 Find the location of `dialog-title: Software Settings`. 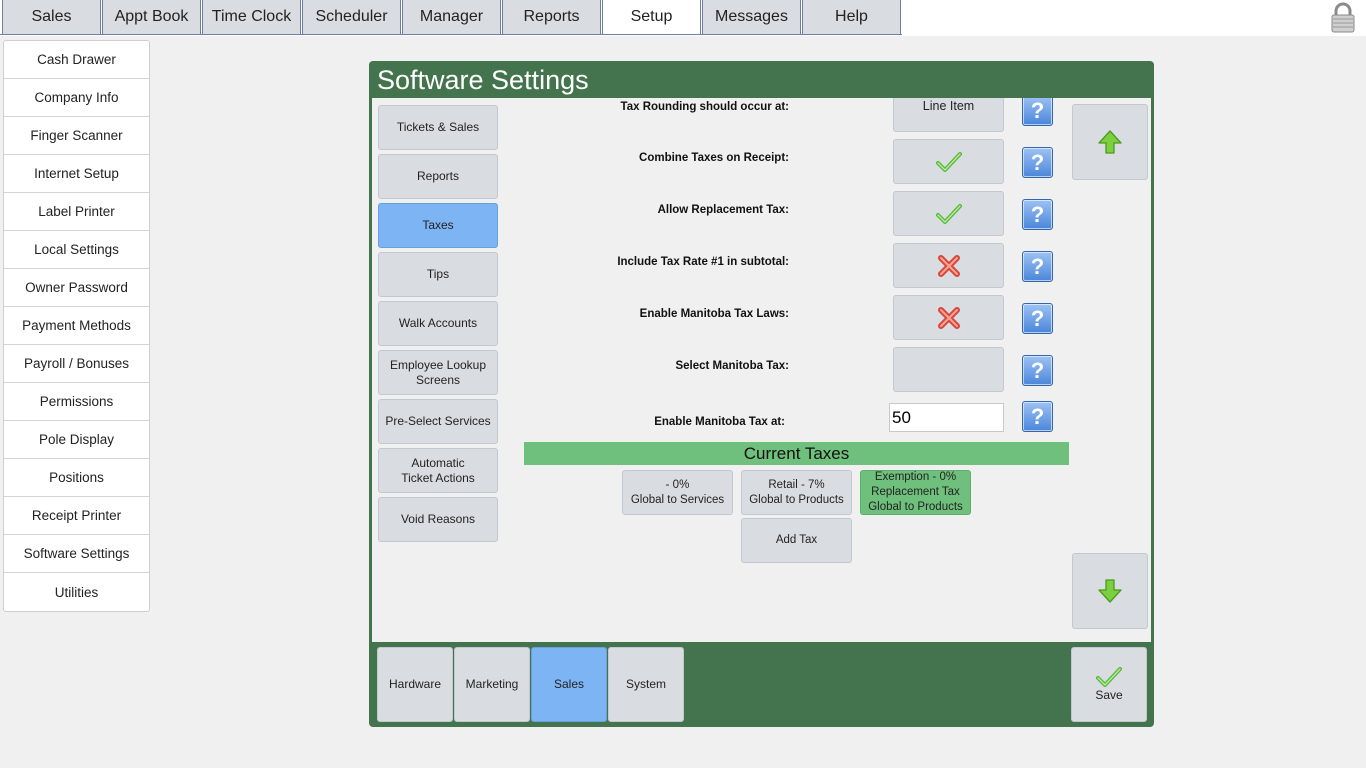

dialog-title: Software Settings is located at coordinates (483, 80).